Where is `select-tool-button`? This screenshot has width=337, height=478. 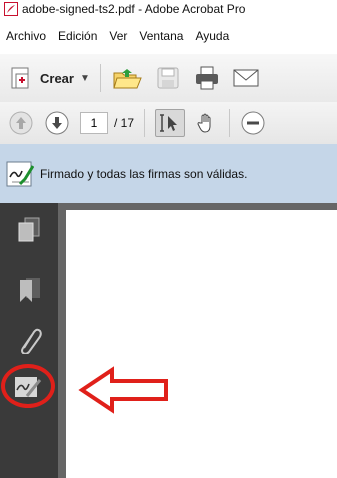 select-tool-button is located at coordinates (170, 123).